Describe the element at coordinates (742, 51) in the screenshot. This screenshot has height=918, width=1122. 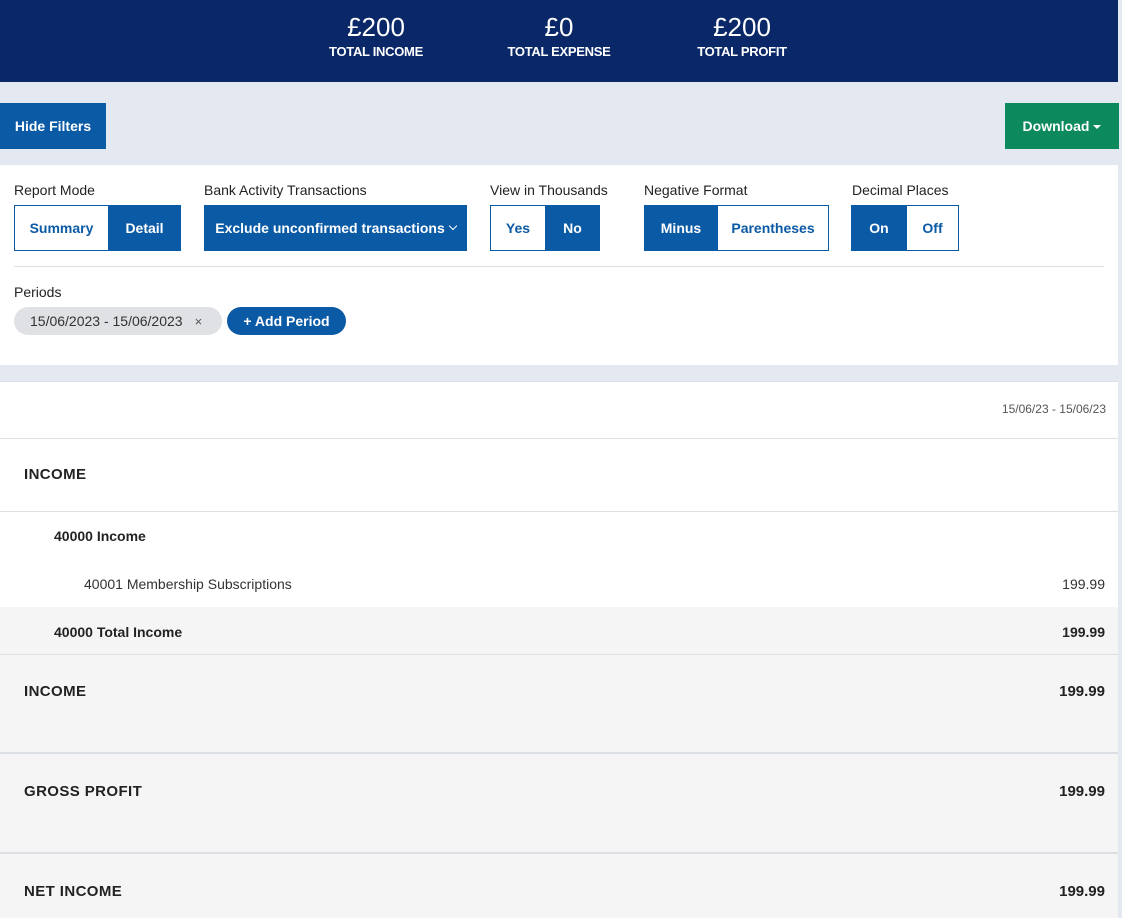
I see `total-profit-label: TOTAL PROFIT` at that location.